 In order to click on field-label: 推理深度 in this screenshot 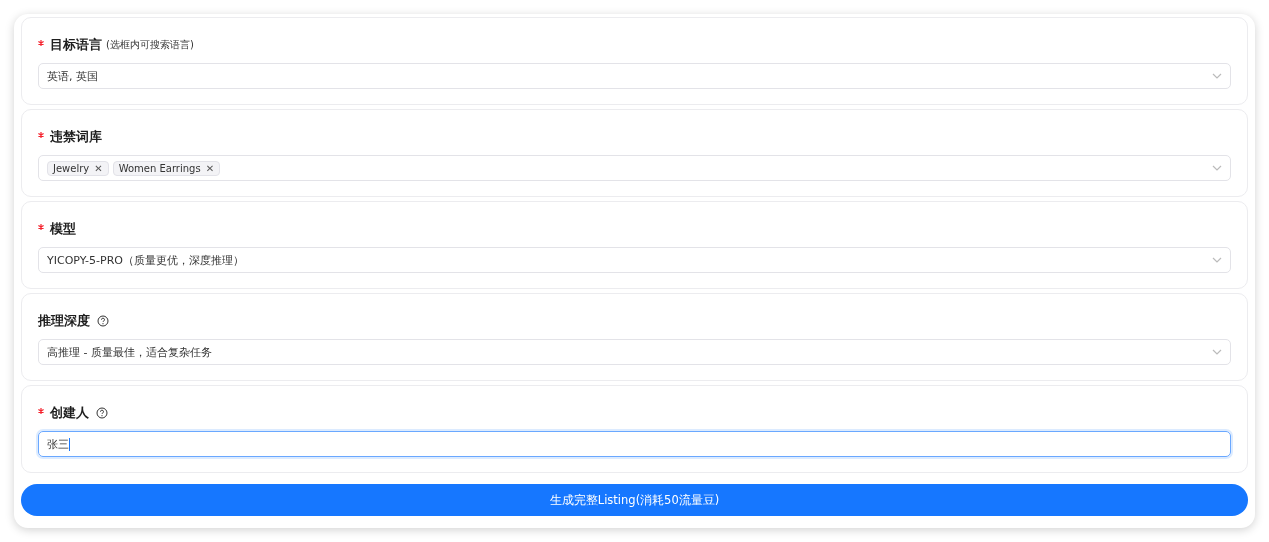, I will do `click(64, 321)`.